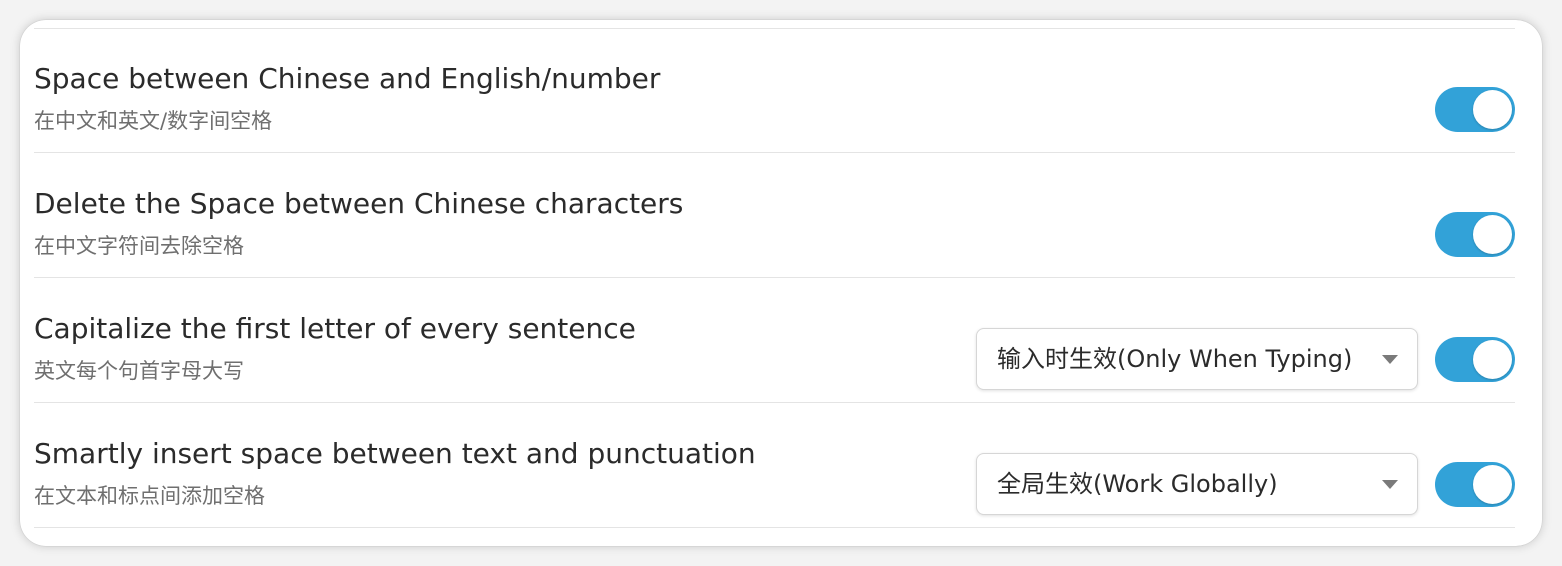 This screenshot has height=566, width=1562. I want to click on setting-subtitle: 英文每个句首字母大写, so click(139, 371).